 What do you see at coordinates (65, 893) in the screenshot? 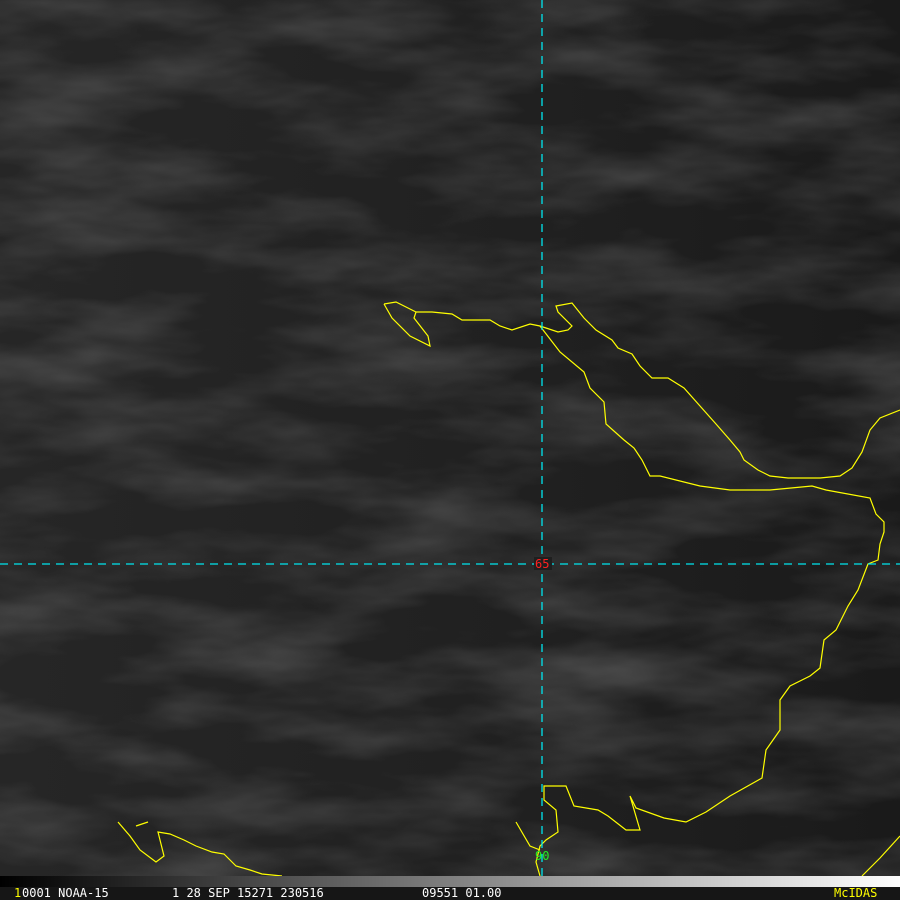
I see `frame-satellite: 0001 NOAA-15` at bounding box center [65, 893].